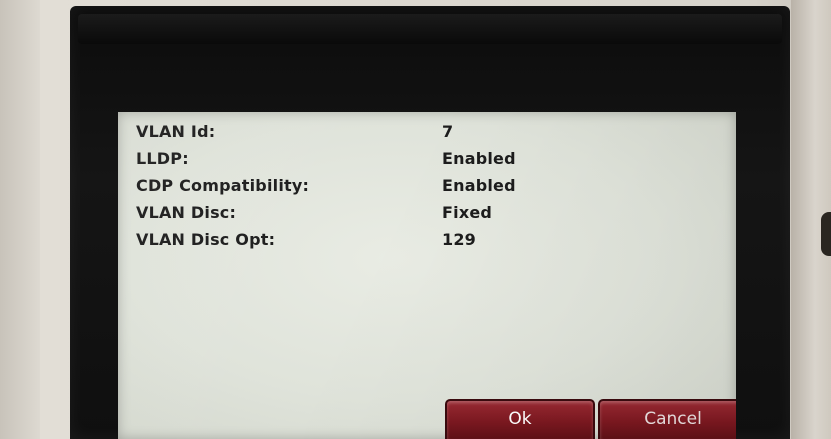 The image size is (831, 439). I want to click on setting-row-lldp: LLDP: Enabled, so click(426, 162).